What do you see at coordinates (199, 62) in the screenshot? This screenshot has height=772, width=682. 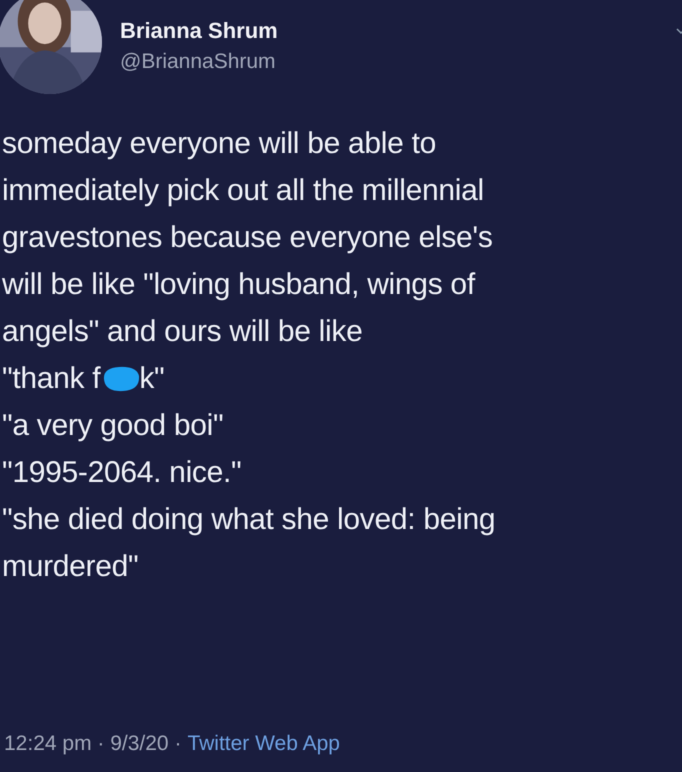 I see `author-handle: @BriannaShrum` at bounding box center [199, 62].